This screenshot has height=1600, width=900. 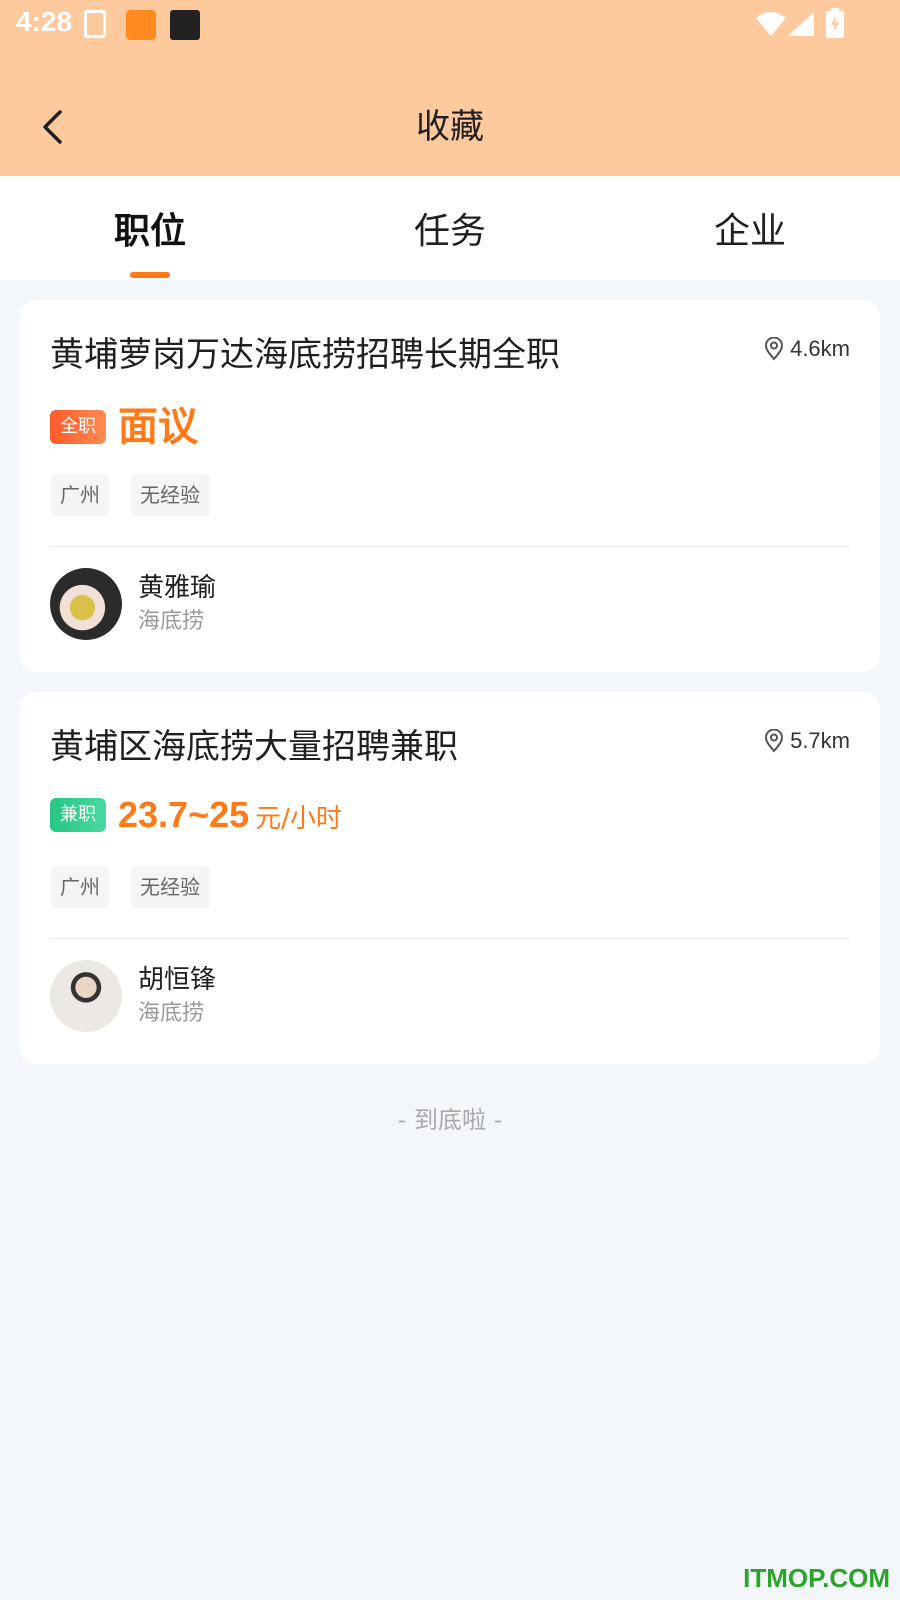 What do you see at coordinates (749, 231) in the screenshot?
I see `tab-label: 企业` at bounding box center [749, 231].